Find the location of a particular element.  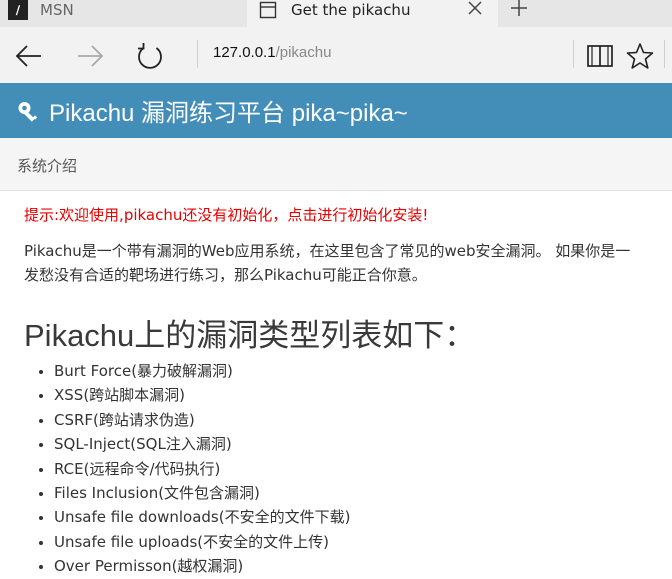

tab-strip: ∕ MSN Get the pikachu is located at coordinates (336, 13).